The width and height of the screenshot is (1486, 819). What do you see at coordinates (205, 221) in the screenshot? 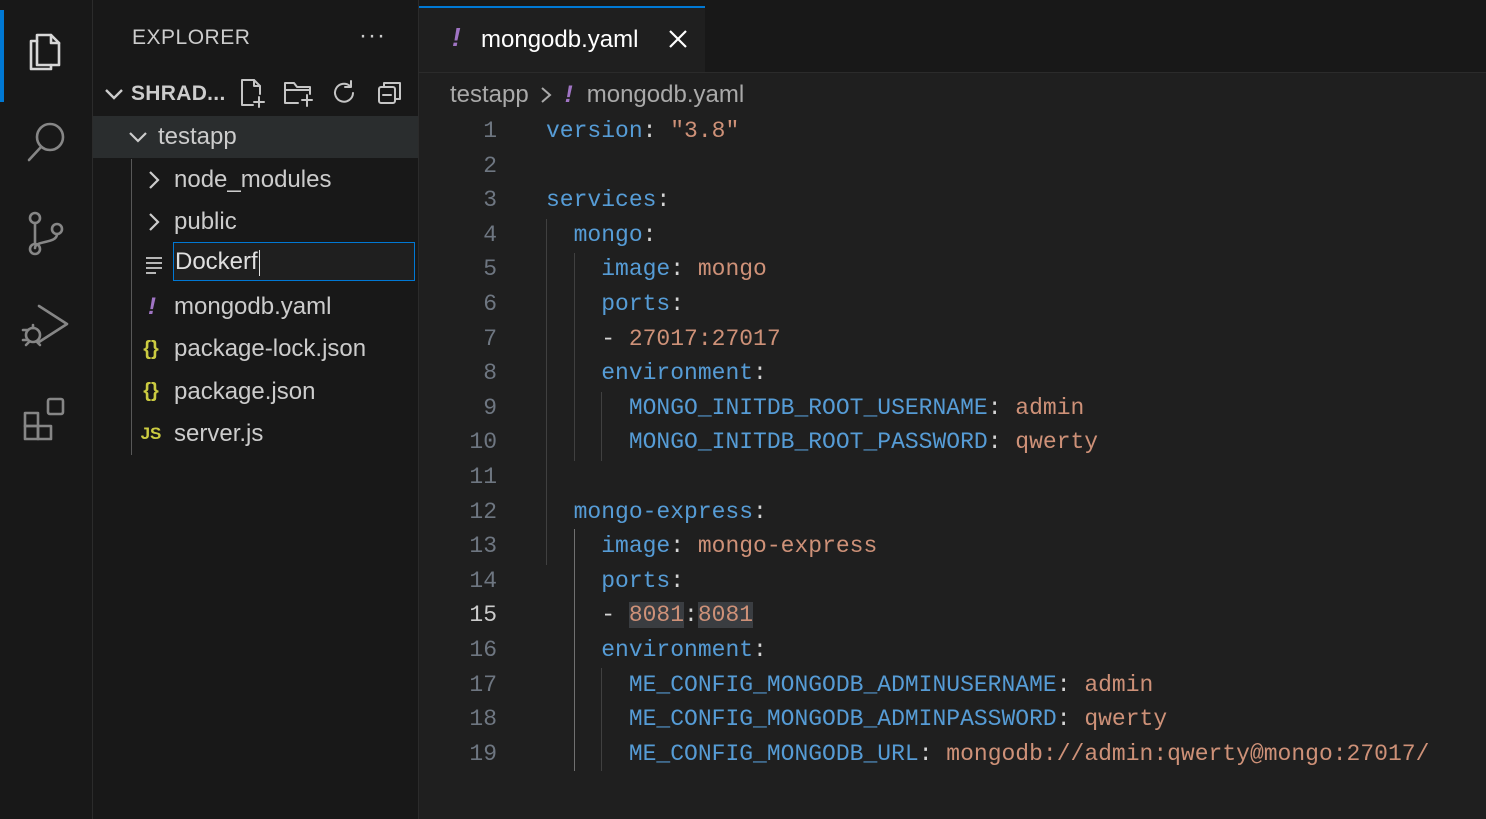
I see `tree-item-label: public` at bounding box center [205, 221].